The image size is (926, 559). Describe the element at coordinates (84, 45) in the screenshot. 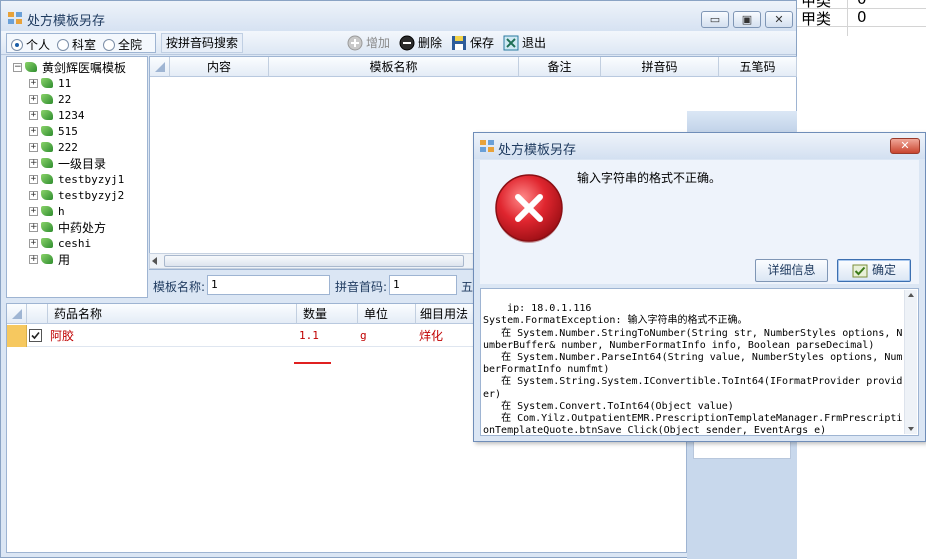

I see `radio-label: 科室` at that location.